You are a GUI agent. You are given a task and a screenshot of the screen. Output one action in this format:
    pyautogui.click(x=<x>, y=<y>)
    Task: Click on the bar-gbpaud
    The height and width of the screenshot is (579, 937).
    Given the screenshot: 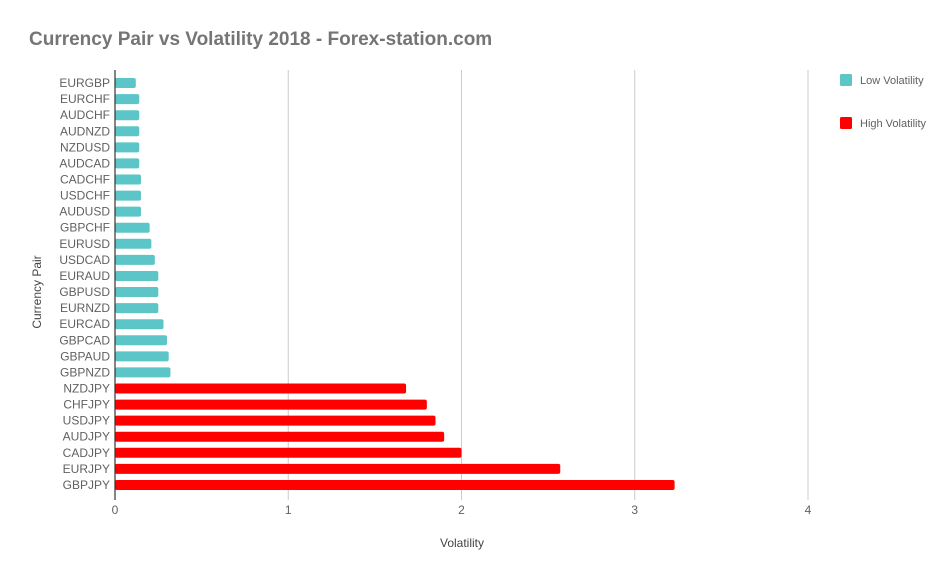 What is the action you would take?
    pyautogui.click(x=142, y=356)
    